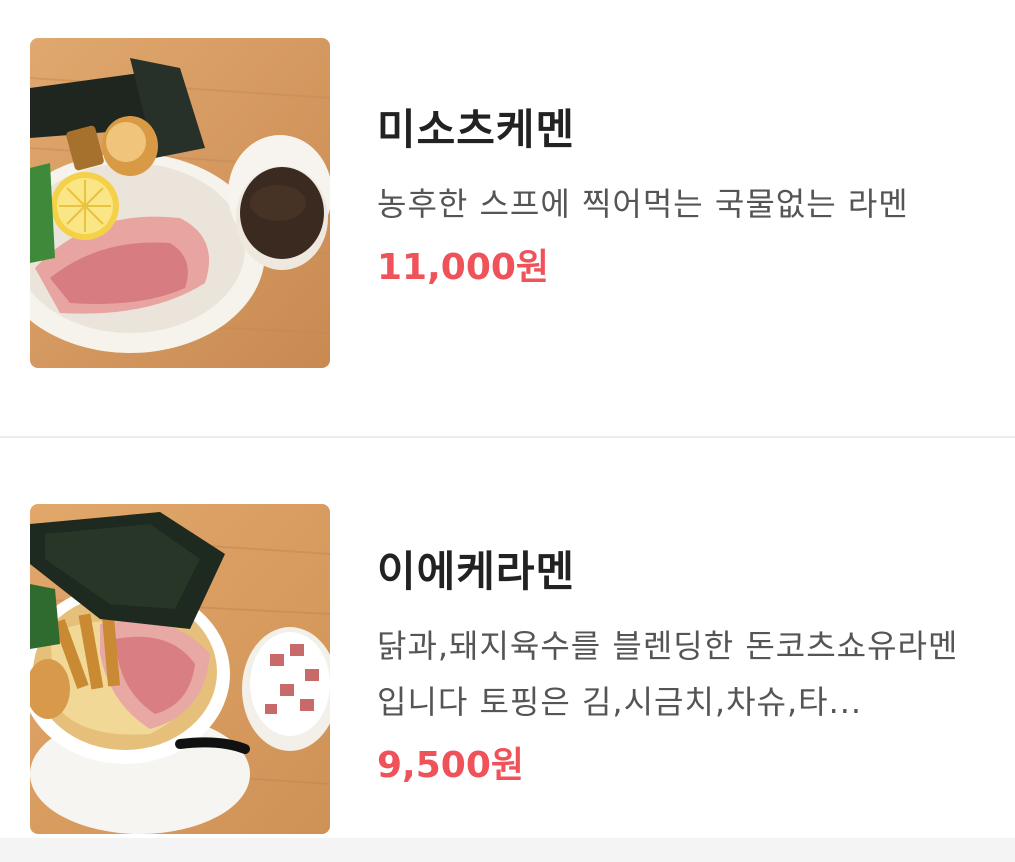 The image size is (1015, 862). What do you see at coordinates (507, 850) in the screenshot?
I see `list-bottom-edge` at bounding box center [507, 850].